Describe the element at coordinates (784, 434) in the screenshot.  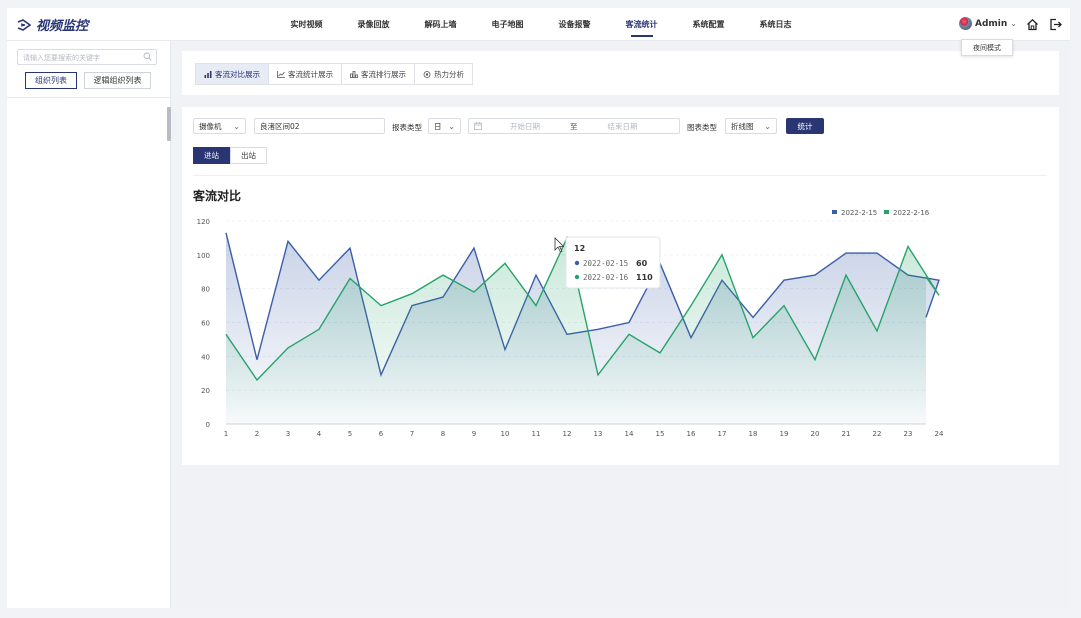
I see `x-tick-label: 19` at that location.